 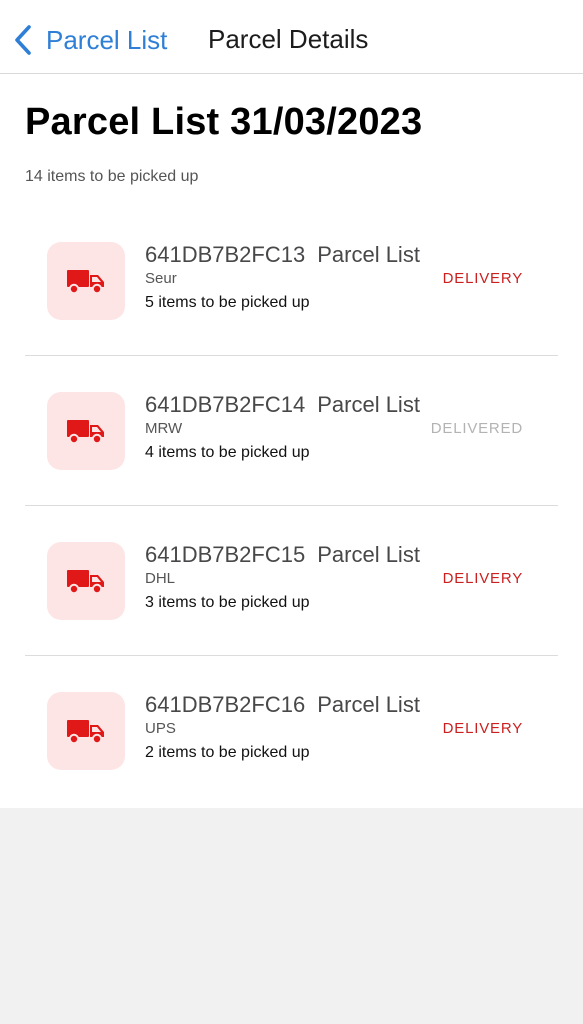 I want to click on parcel-code: 641DB7B2FC14, so click(x=225, y=404).